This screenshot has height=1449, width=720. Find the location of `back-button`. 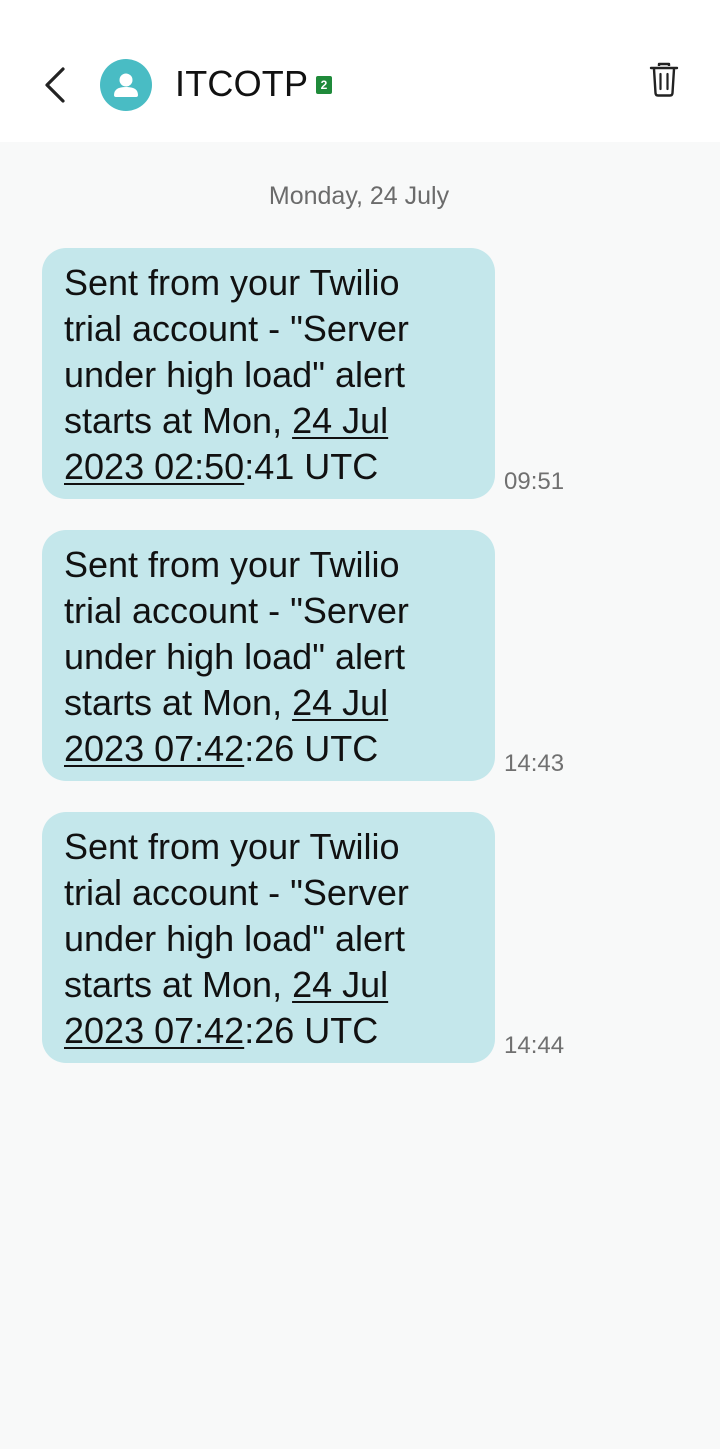

back-button is located at coordinates (55, 85).